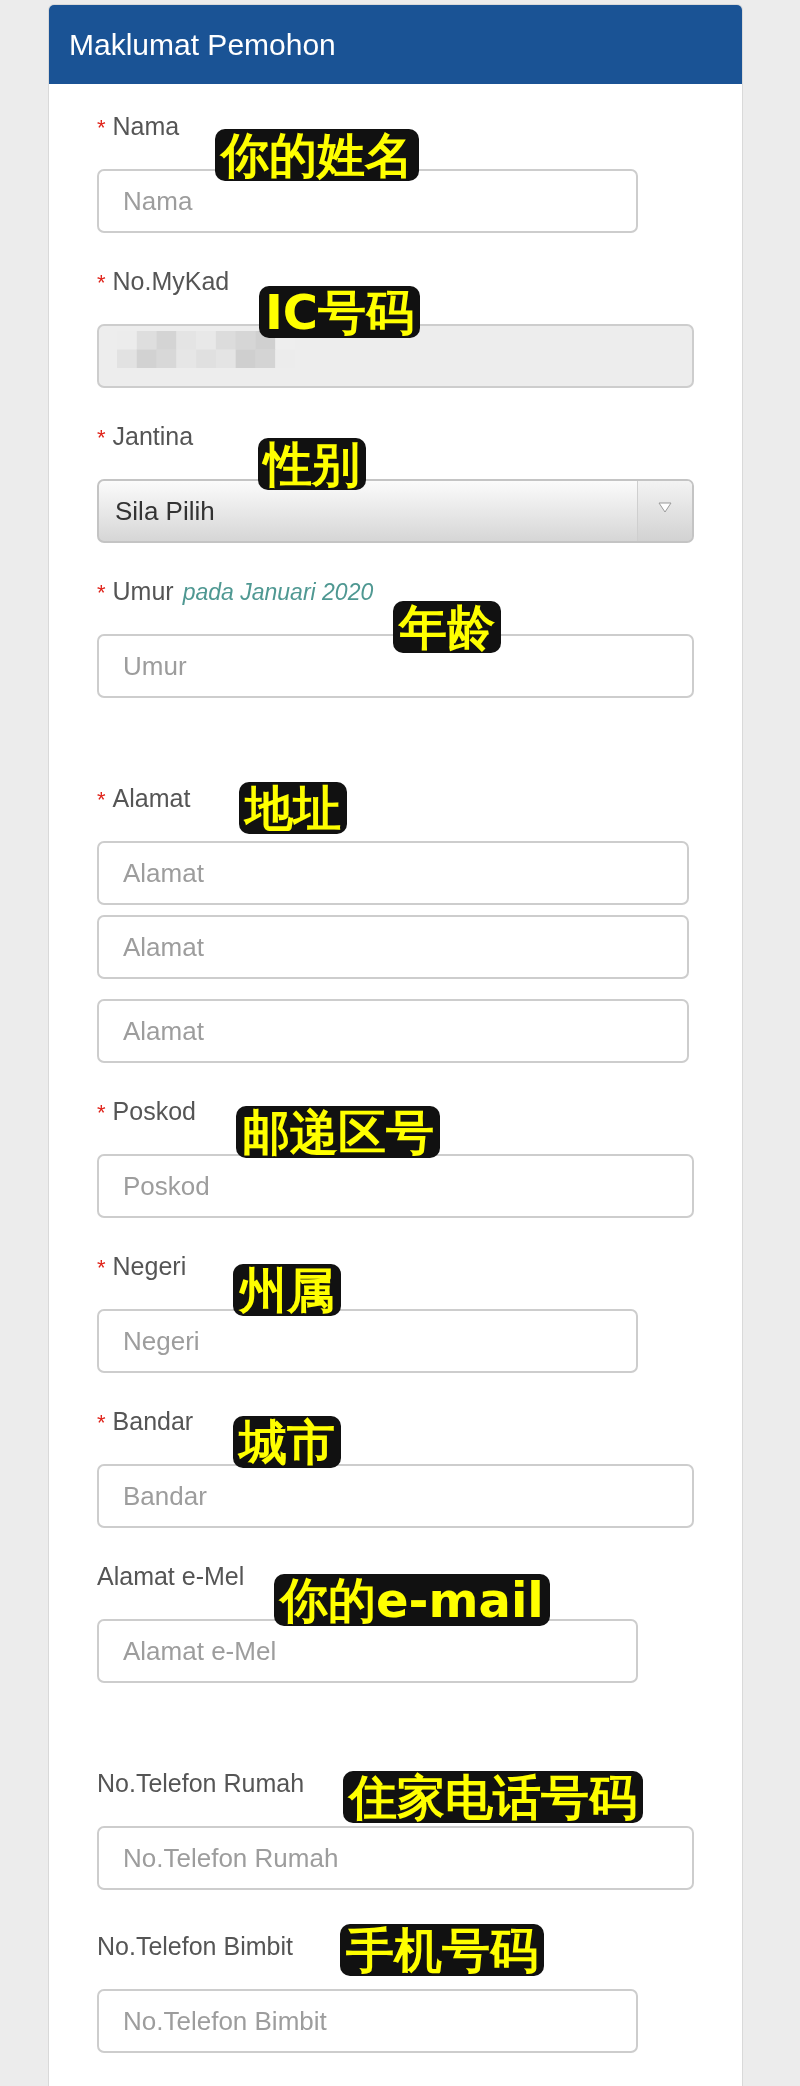  I want to click on text-input: No.Telefon Rumah, so click(395, 1858).